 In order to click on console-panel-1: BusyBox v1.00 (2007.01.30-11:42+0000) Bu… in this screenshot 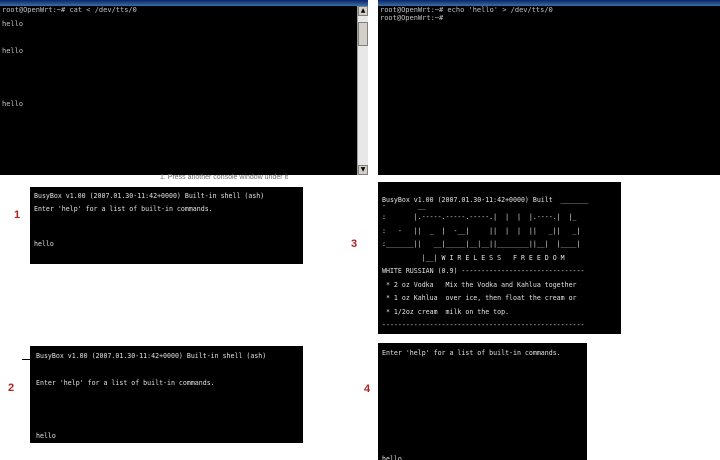, I will do `click(166, 225)`.